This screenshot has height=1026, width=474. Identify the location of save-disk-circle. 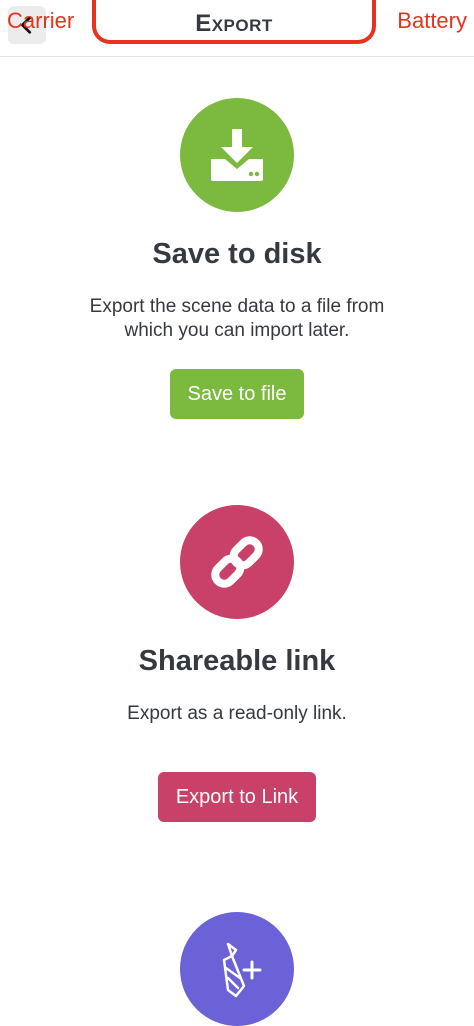
(237, 155).